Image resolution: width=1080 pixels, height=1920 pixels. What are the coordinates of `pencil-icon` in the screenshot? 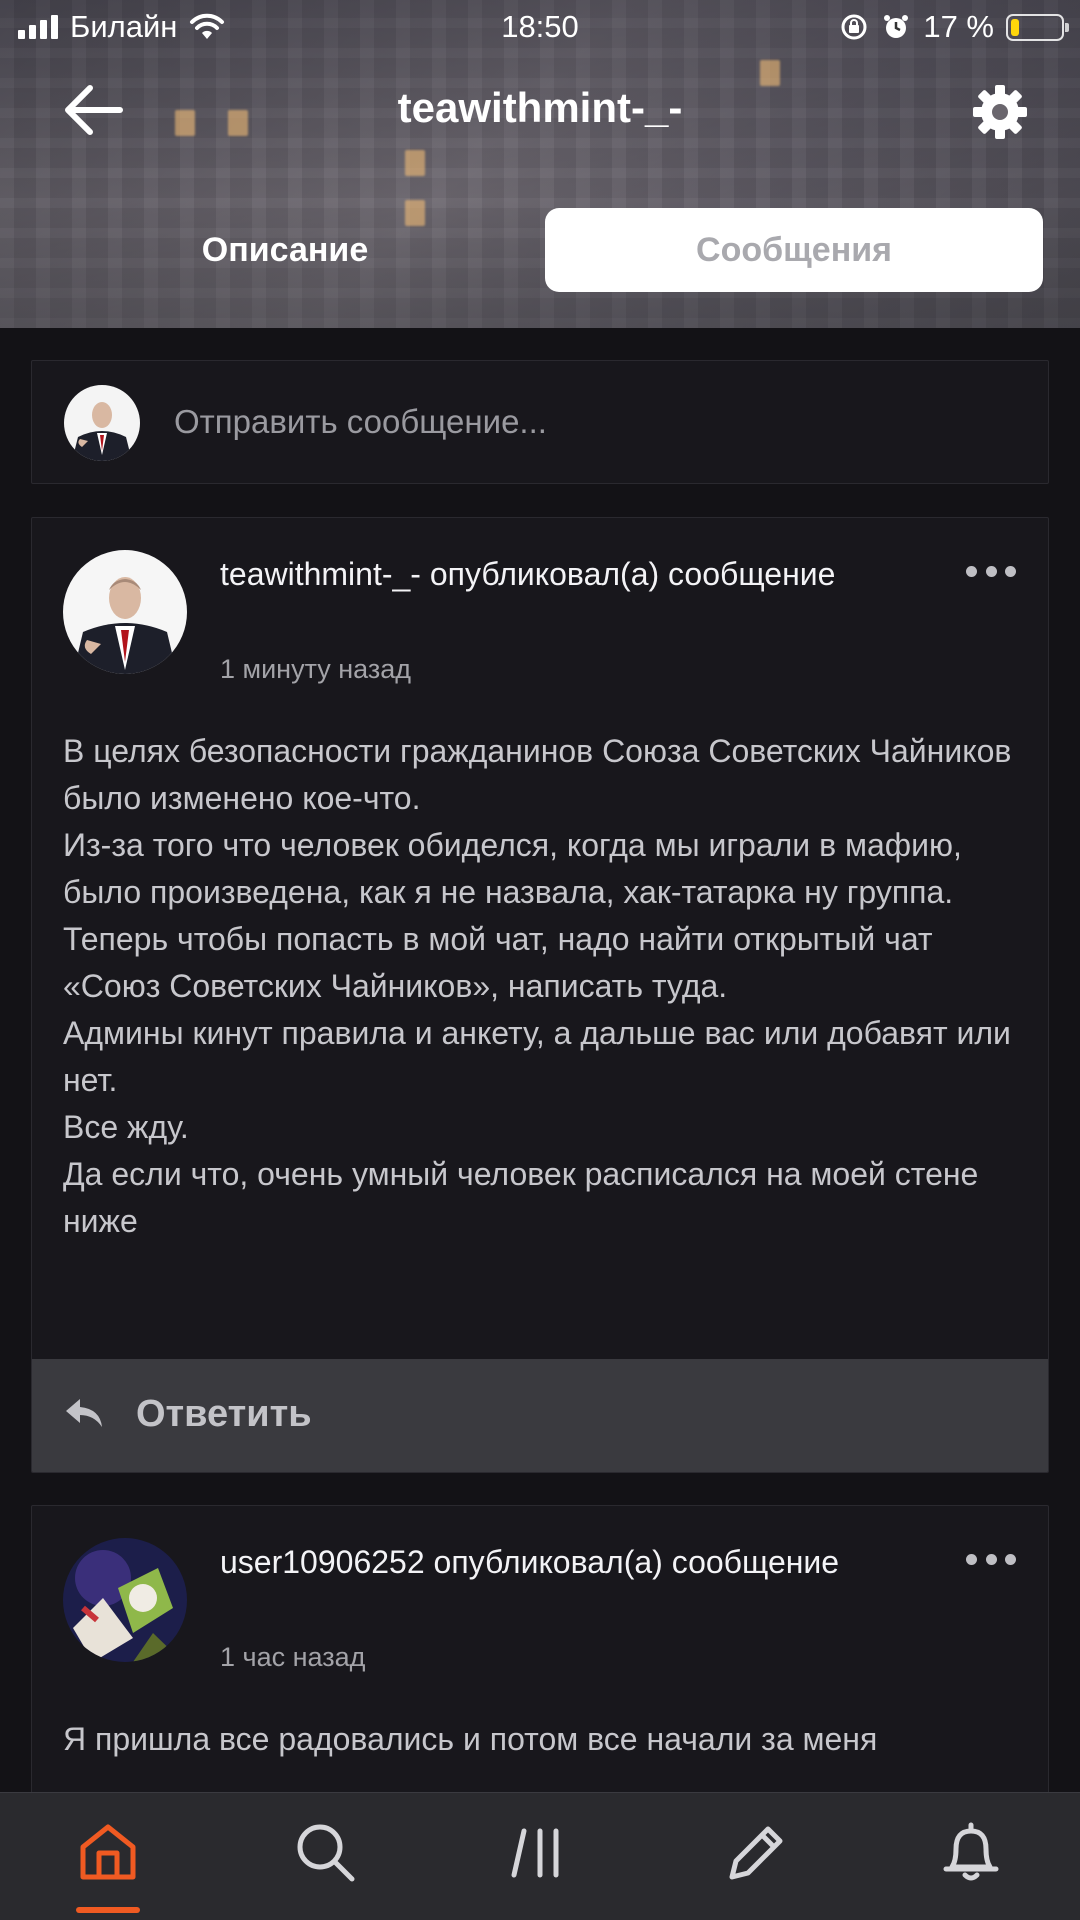 It's located at (755, 1852).